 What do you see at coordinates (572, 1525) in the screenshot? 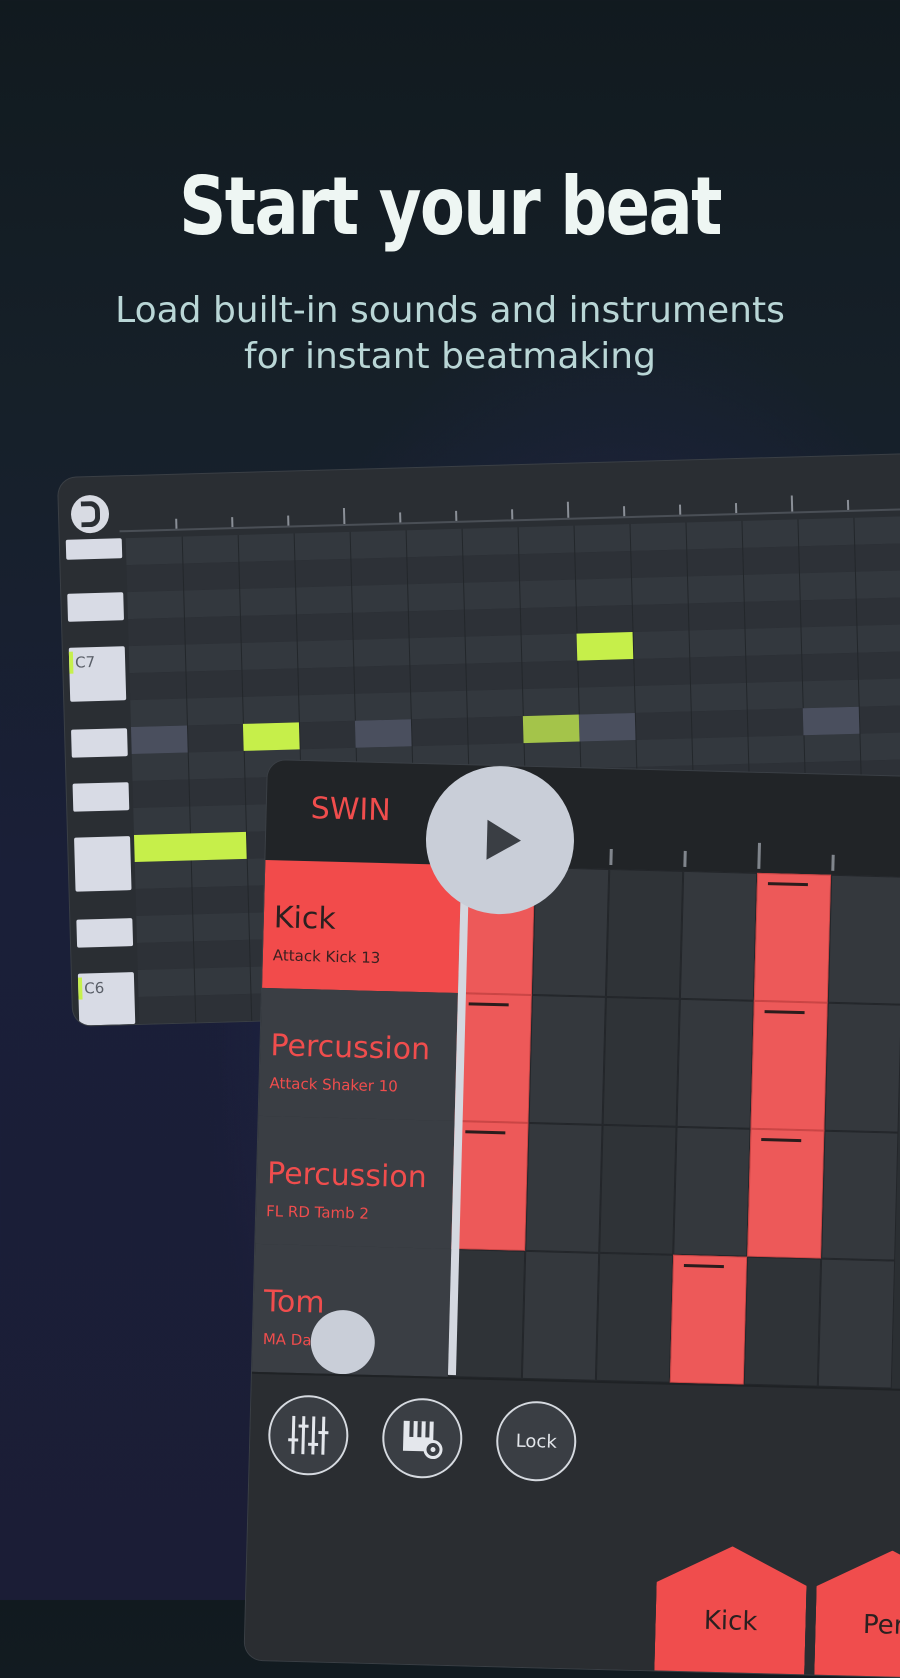
I see `sequencer-toolbar: Lock Kick Perc` at bounding box center [572, 1525].